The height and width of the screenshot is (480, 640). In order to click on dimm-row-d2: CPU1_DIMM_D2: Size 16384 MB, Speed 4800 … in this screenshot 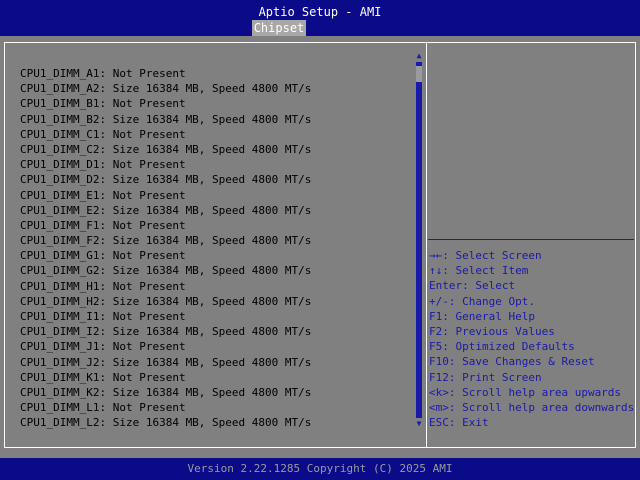, I will do `click(166, 180)`.